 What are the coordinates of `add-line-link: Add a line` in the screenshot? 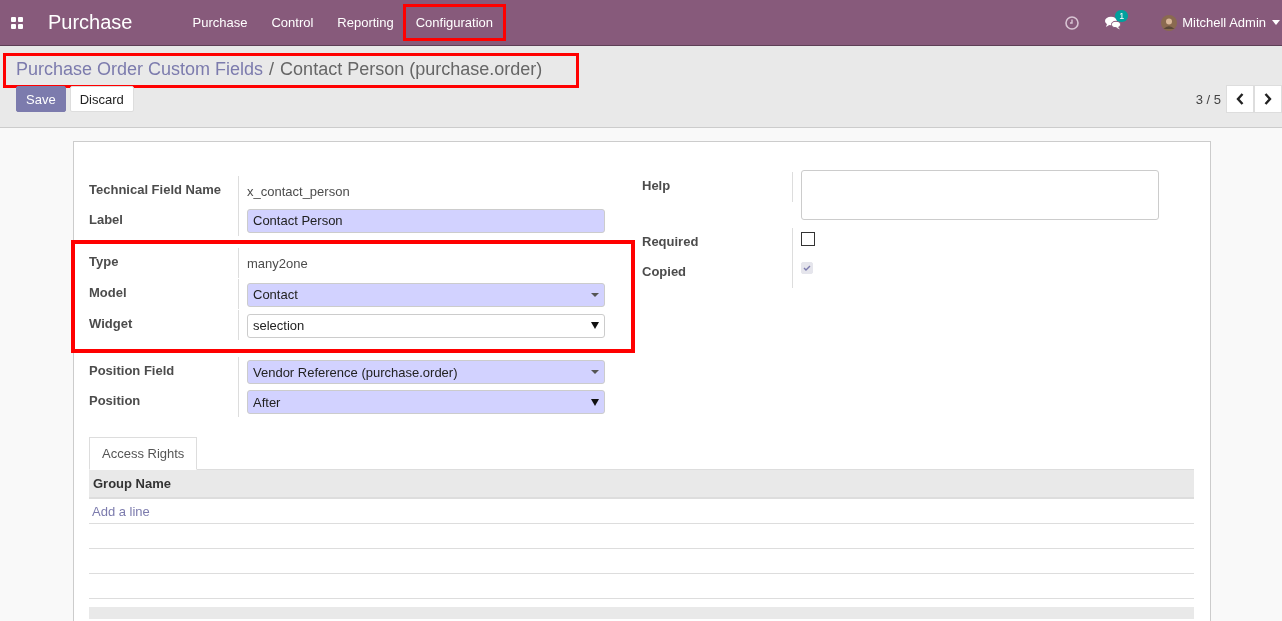 It's located at (121, 511).